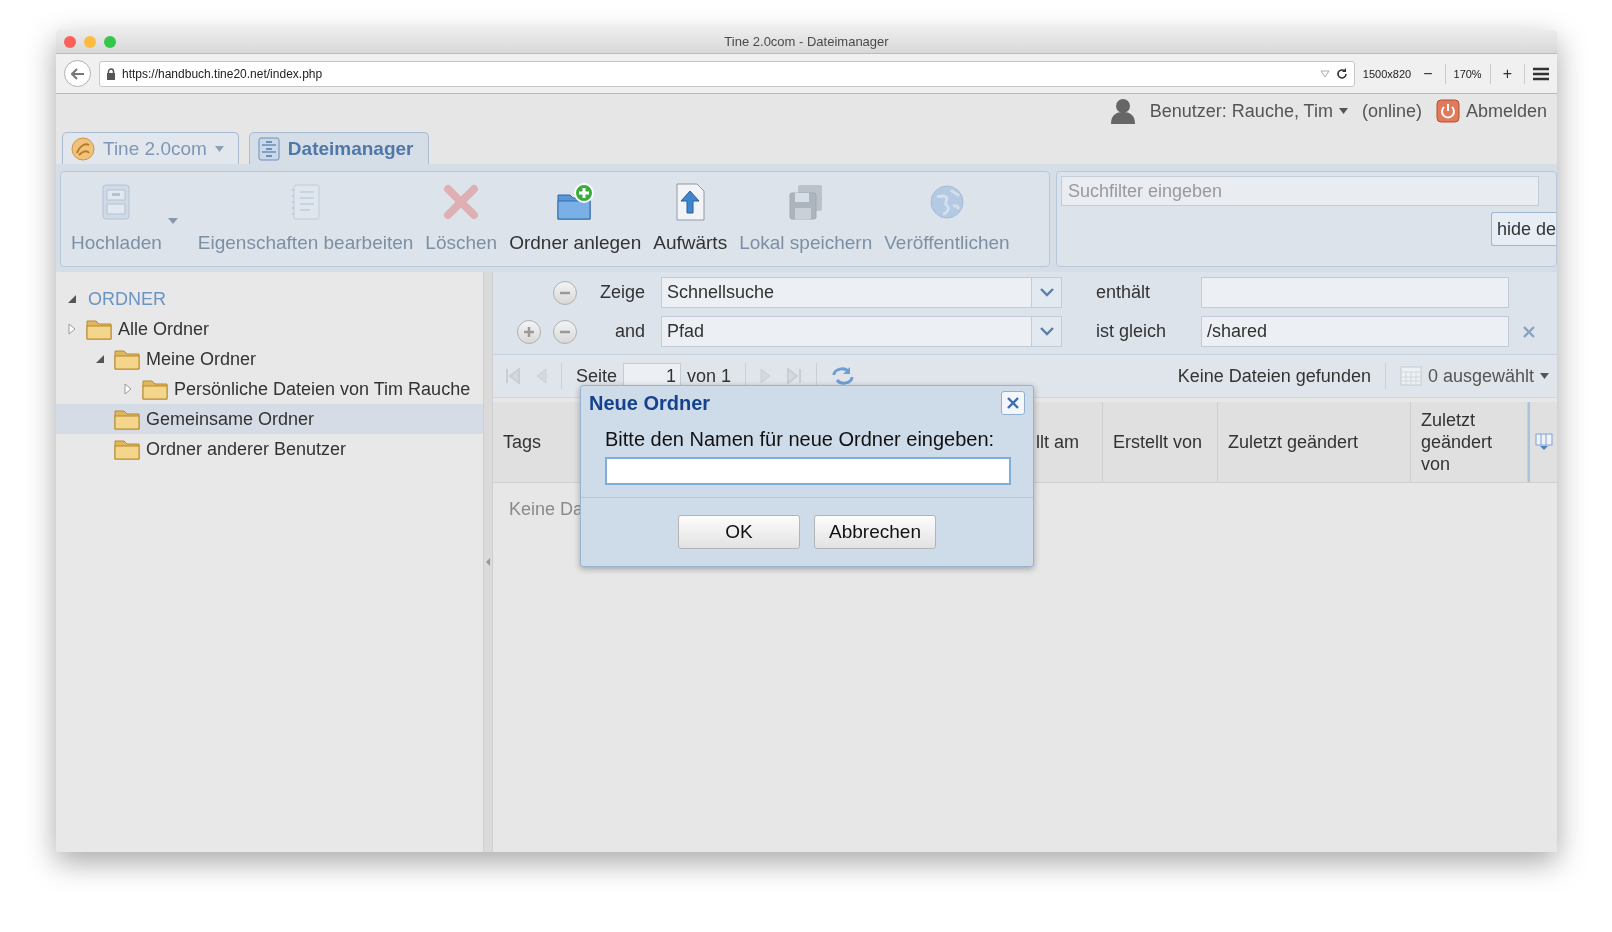 The width and height of the screenshot is (1612, 932). What do you see at coordinates (1132, 331) in the screenshot?
I see `filter-operator: ist gleich` at bounding box center [1132, 331].